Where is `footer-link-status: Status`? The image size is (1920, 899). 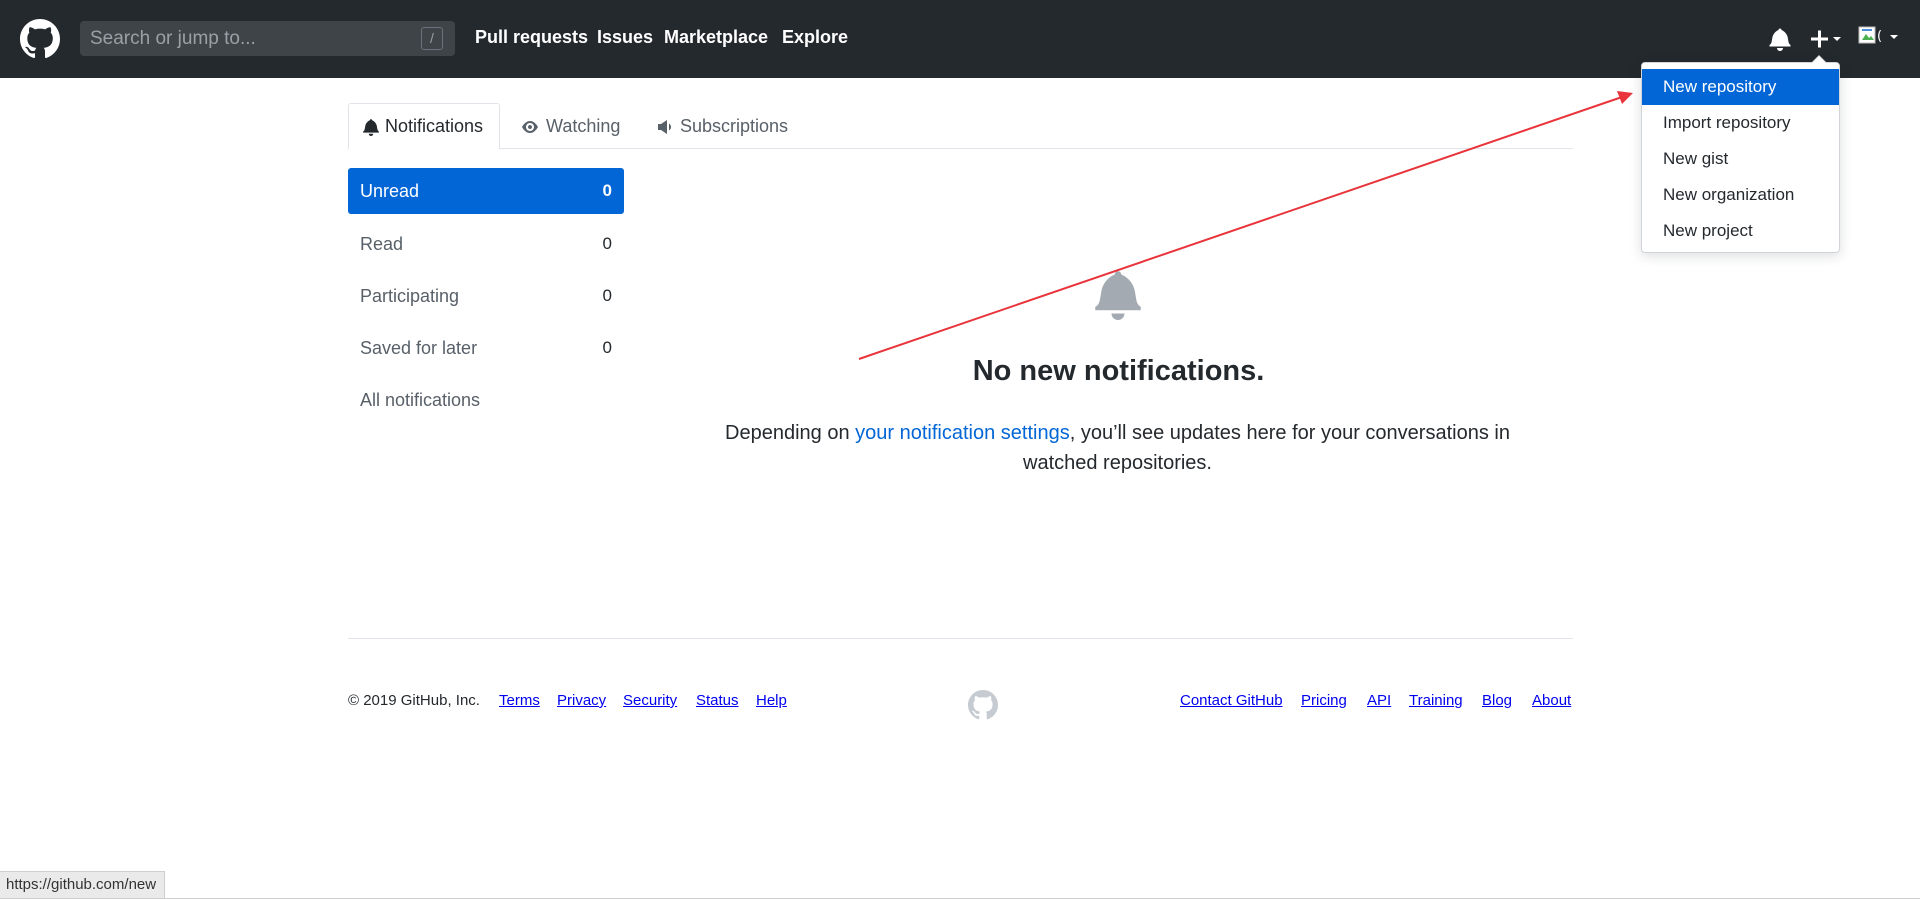 footer-link-status: Status is located at coordinates (717, 700).